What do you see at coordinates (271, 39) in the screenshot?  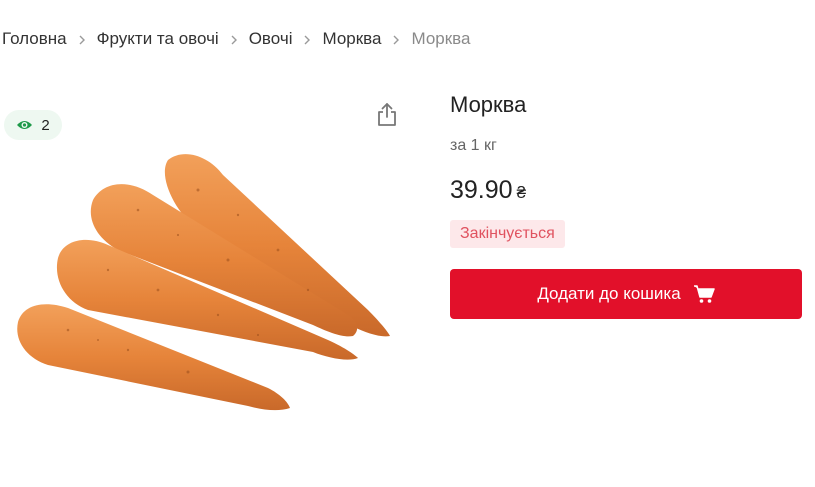 I see `breadcrumb-vegetables: Овочі` at bounding box center [271, 39].